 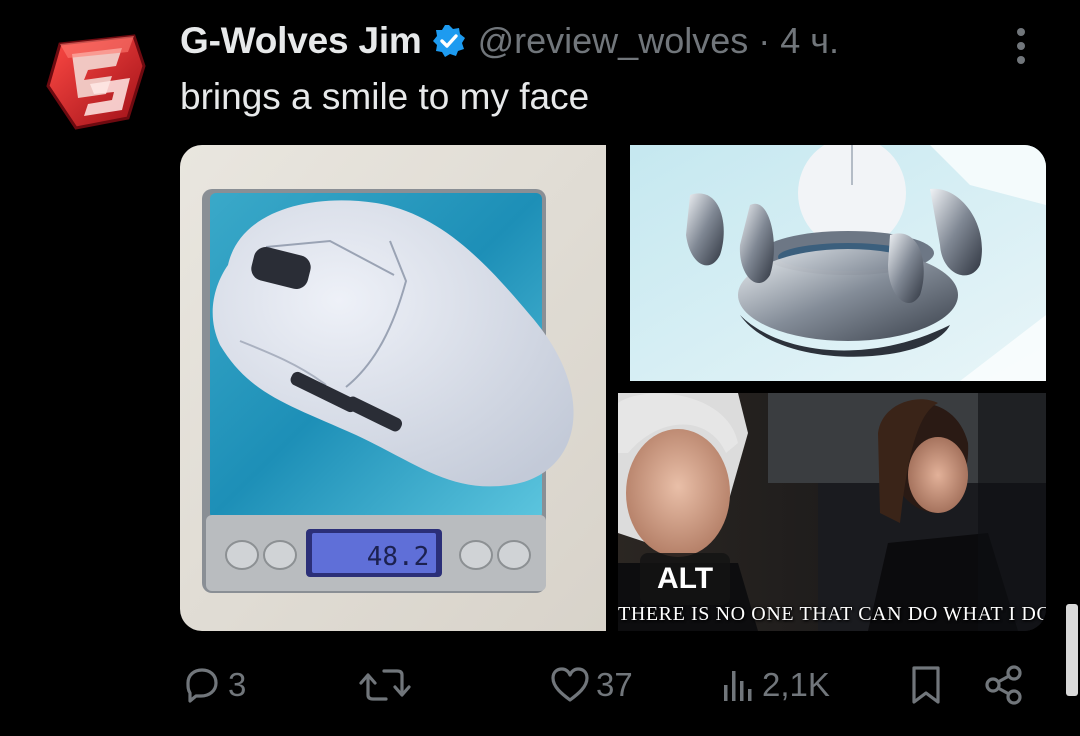 I want to click on reply-icon, so click(x=202, y=685).